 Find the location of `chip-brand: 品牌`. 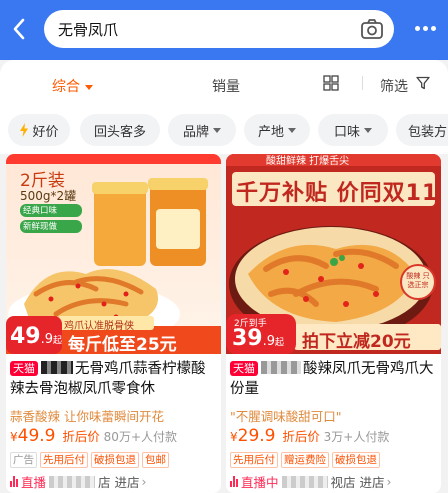

chip-brand: 品牌 is located at coordinates (202, 130).